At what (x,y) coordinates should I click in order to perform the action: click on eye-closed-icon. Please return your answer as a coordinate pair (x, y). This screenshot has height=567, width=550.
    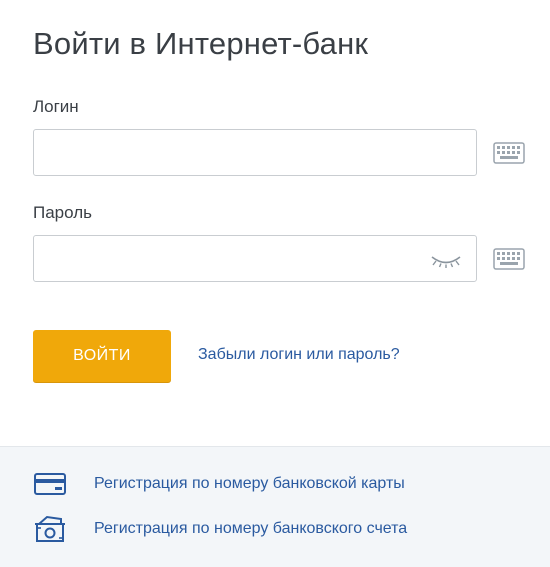
    Looking at the image, I should click on (446, 261).